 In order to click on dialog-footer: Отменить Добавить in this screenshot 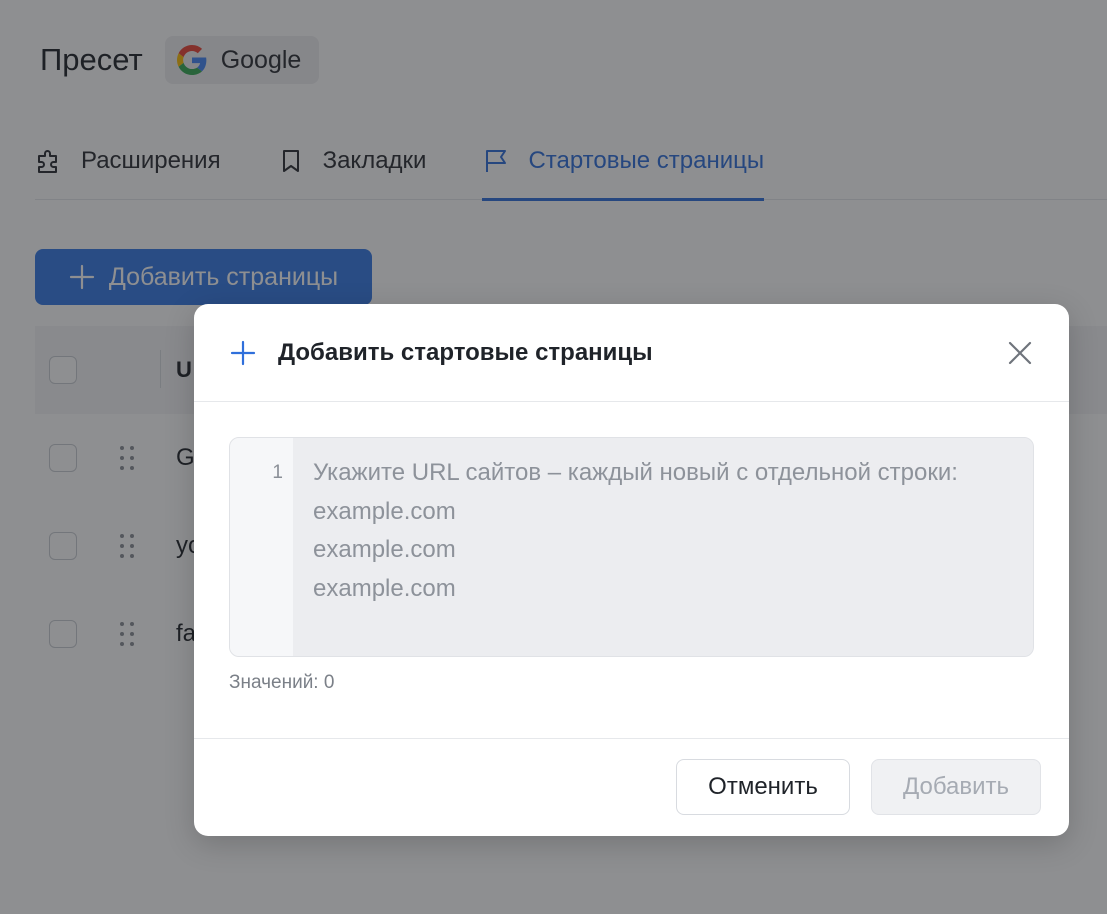, I will do `click(631, 787)`.